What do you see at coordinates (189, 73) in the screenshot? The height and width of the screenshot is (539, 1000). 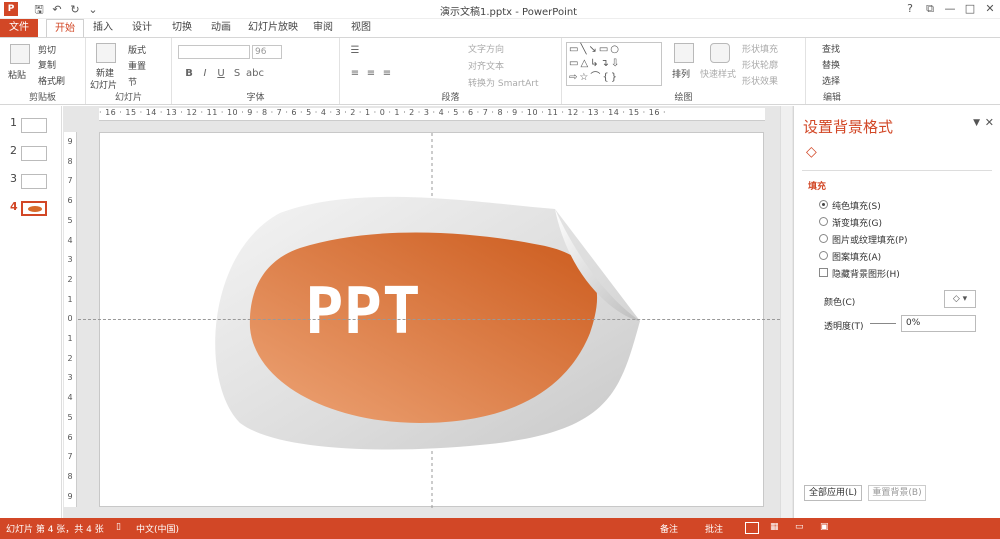 I see `bold-icon: B` at bounding box center [189, 73].